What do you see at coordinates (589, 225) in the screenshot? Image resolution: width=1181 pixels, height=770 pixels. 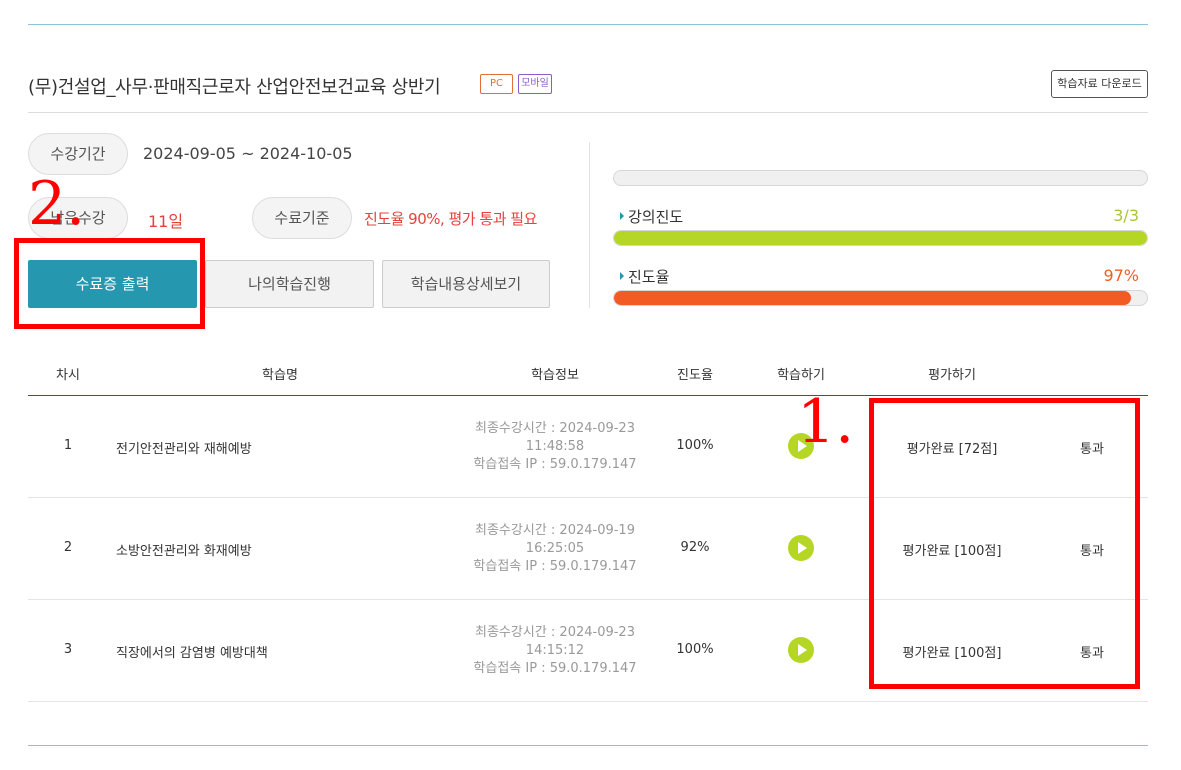 I see `summary-divider` at bounding box center [589, 225].